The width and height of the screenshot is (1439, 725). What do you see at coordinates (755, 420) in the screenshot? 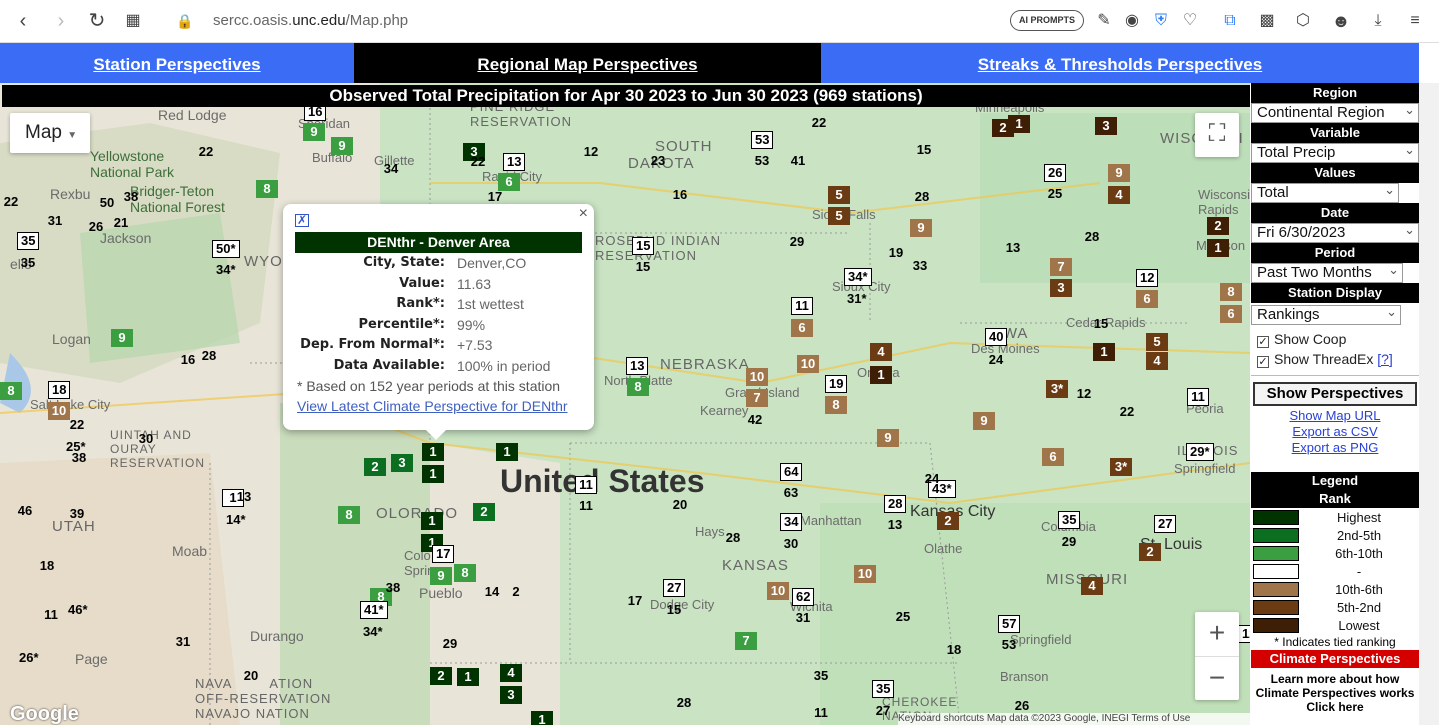
I see `station-marker: 42` at bounding box center [755, 420].